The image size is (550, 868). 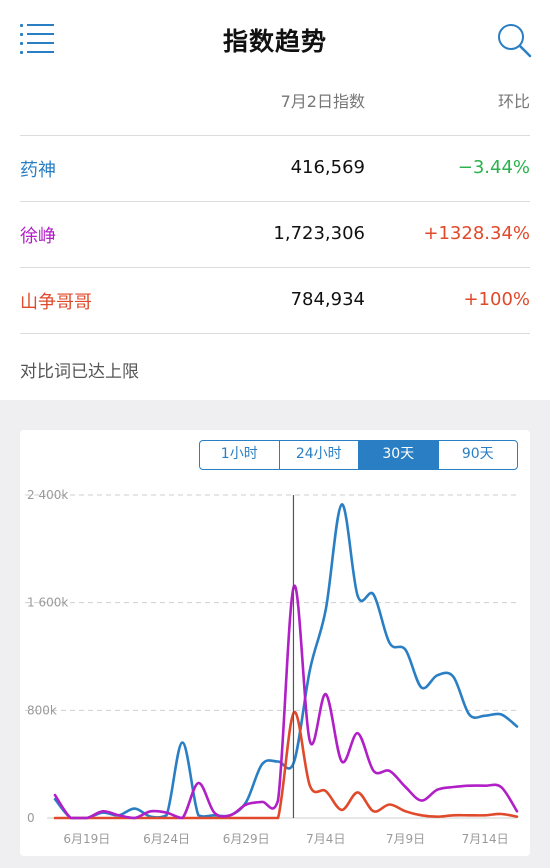 I want to click on y-tick-label: 0, so click(x=31, y=818).